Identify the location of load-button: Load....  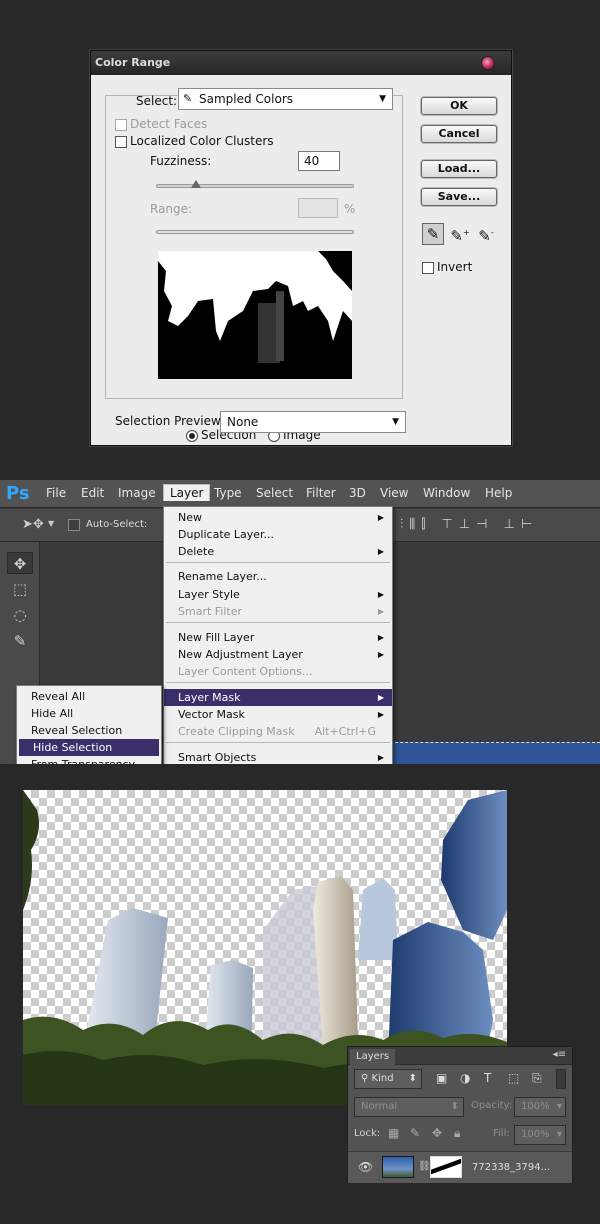
(459, 169).